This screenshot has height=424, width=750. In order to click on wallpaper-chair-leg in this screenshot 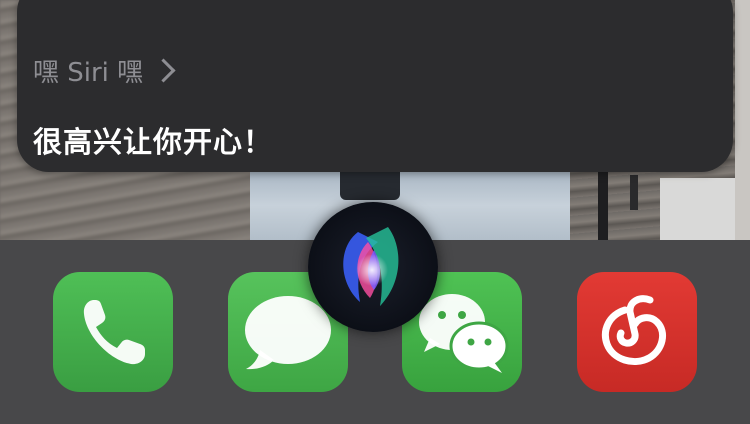, I will do `click(603, 205)`.